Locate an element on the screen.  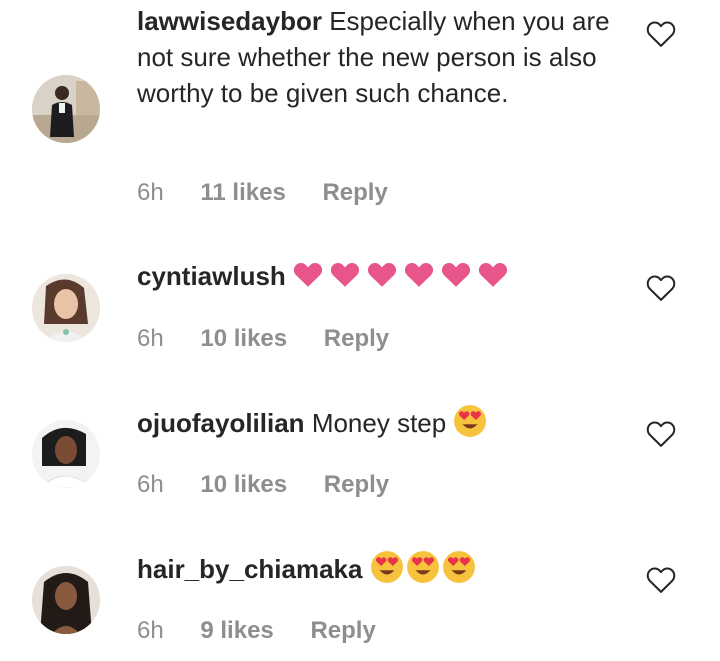
comment-text: ojuofayolilian Money step is located at coordinates (377, 422).